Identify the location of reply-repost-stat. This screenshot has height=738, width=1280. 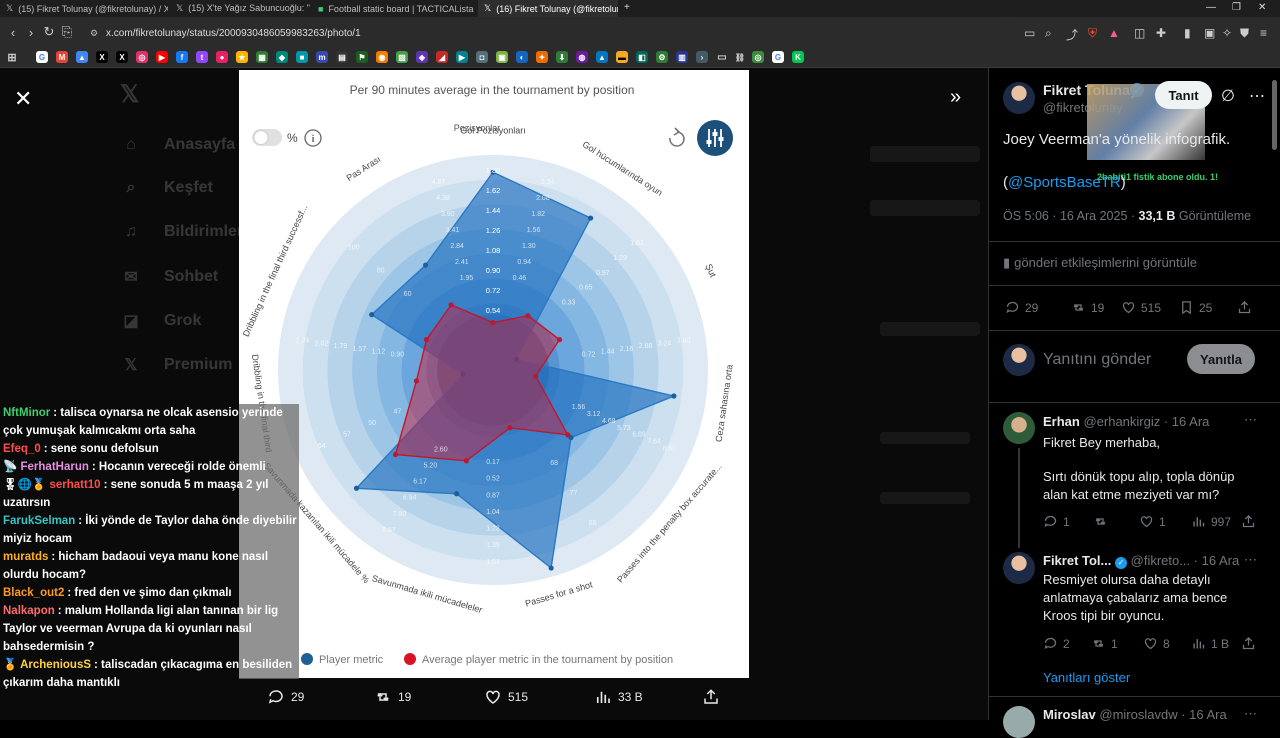
(1100, 521).